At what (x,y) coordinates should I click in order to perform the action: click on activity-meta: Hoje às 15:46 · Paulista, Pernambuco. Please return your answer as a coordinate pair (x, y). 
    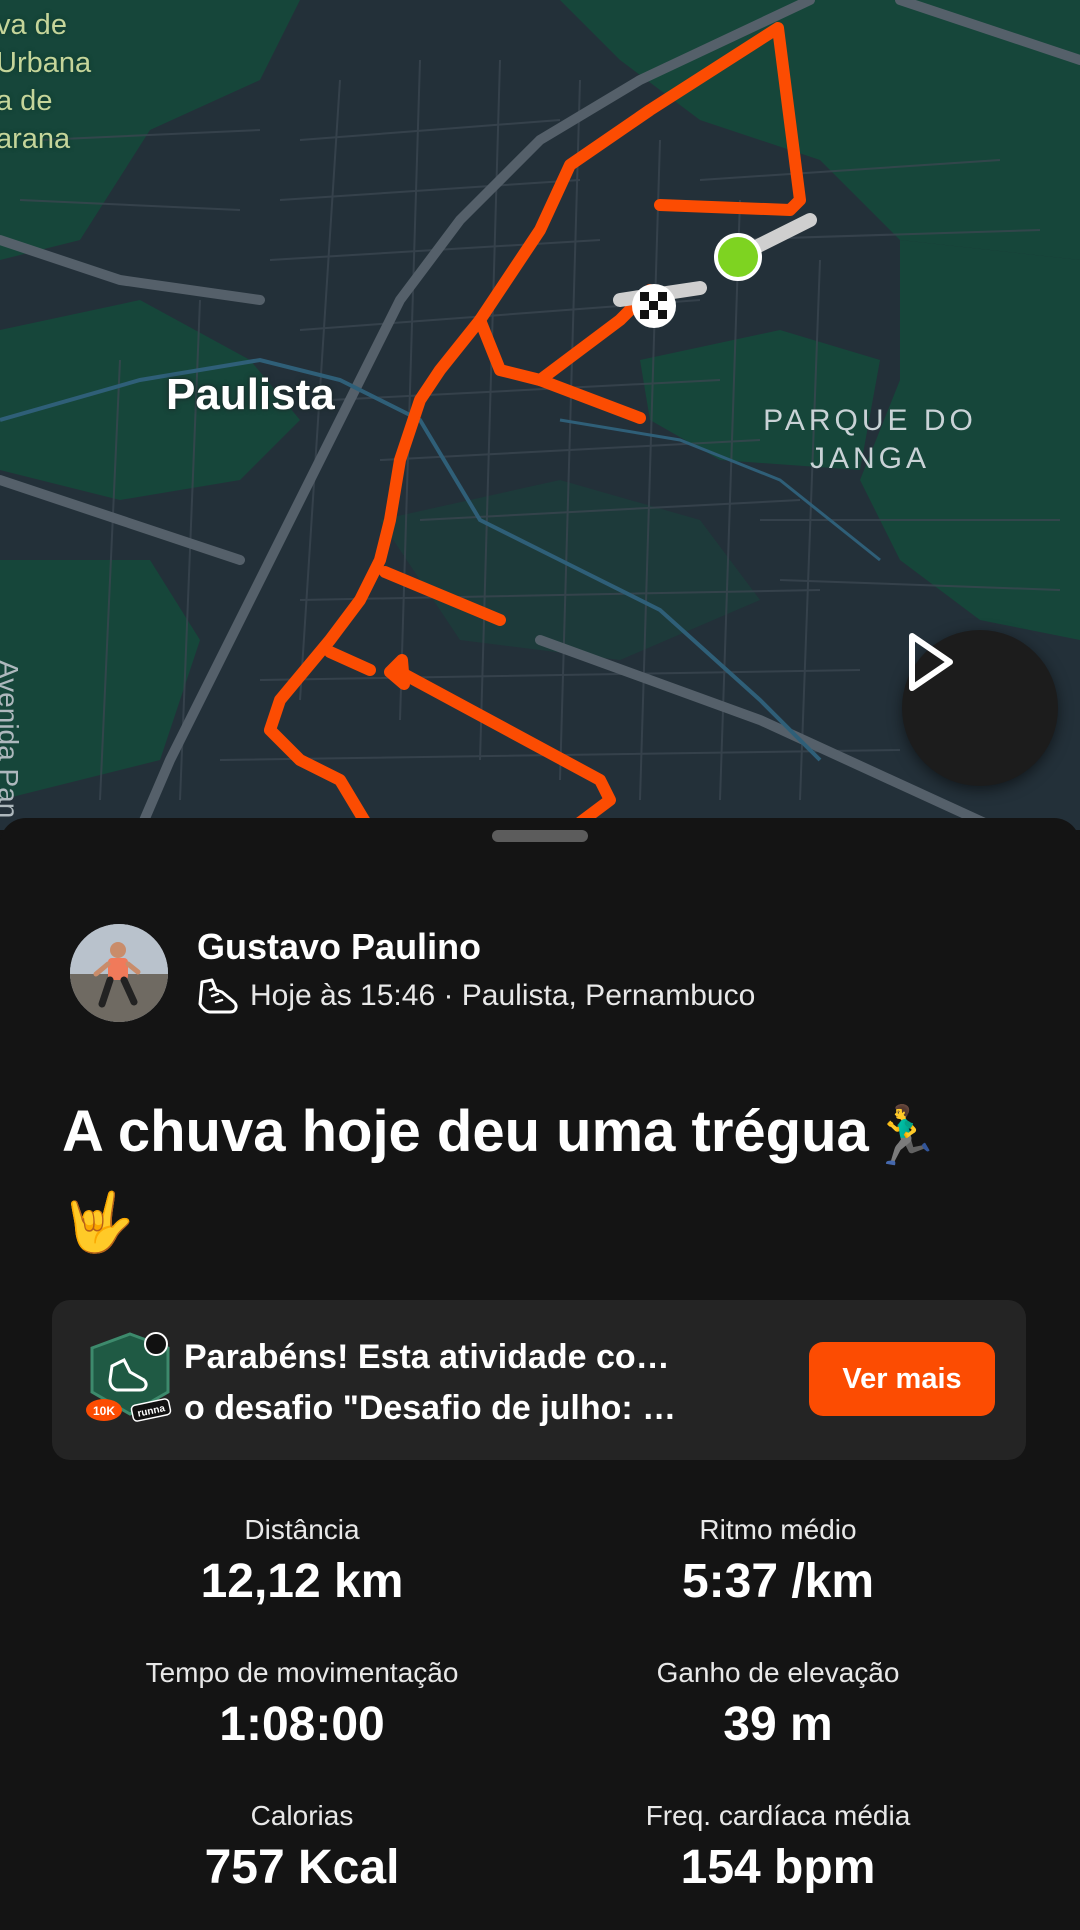
    Looking at the image, I should click on (475, 996).